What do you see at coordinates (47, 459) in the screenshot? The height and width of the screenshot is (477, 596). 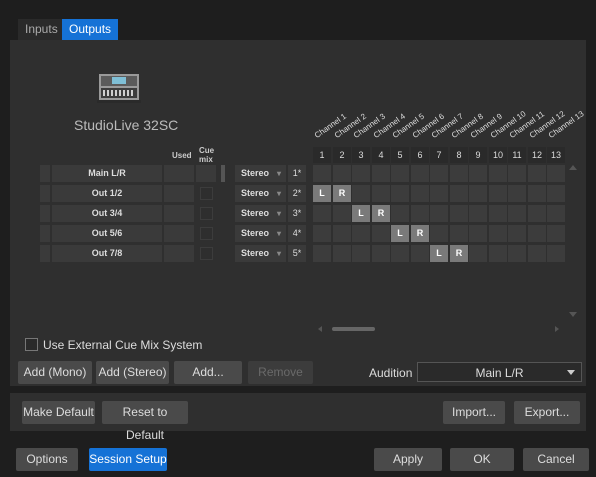 I see `options-button: Options` at bounding box center [47, 459].